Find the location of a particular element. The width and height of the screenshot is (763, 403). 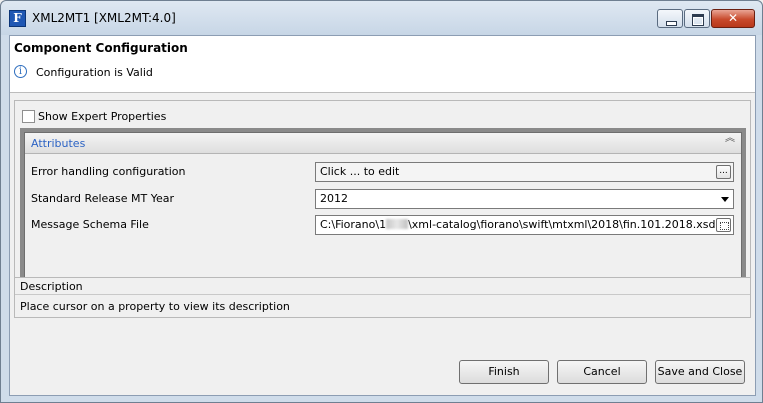

close-button is located at coordinates (733, 18).